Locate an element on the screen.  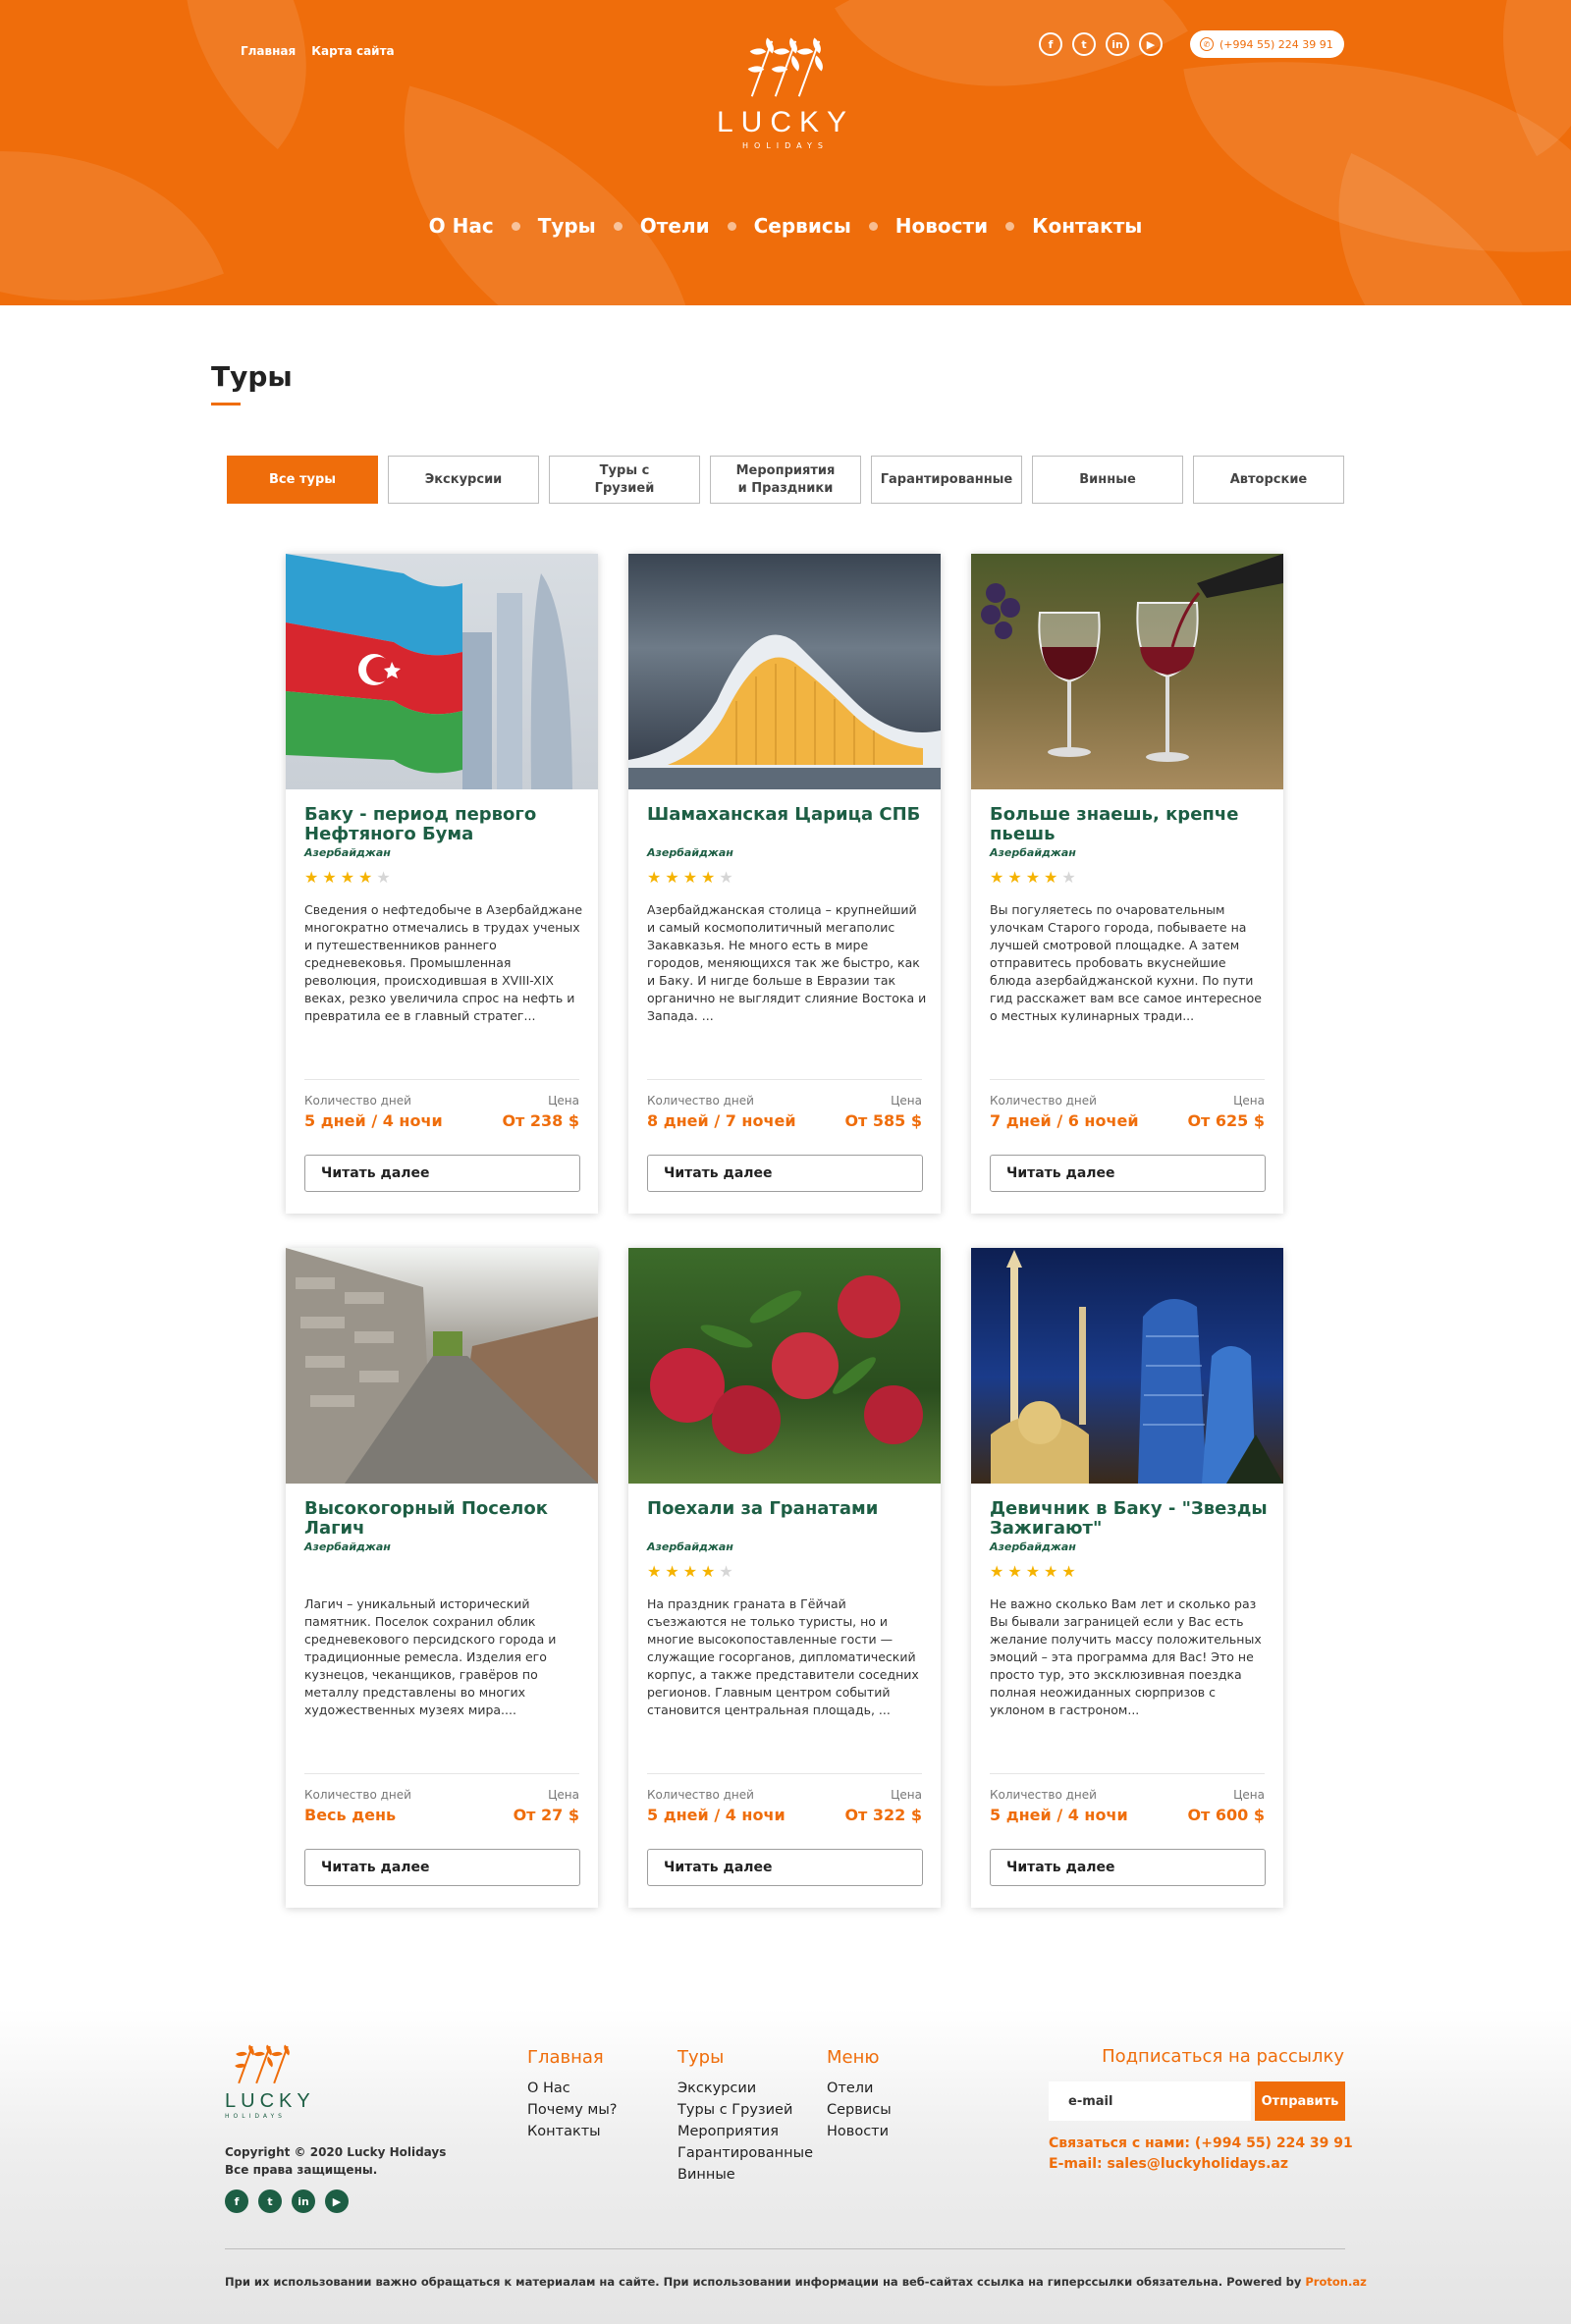
nav-item-services: Сервисы is located at coordinates (802, 226).